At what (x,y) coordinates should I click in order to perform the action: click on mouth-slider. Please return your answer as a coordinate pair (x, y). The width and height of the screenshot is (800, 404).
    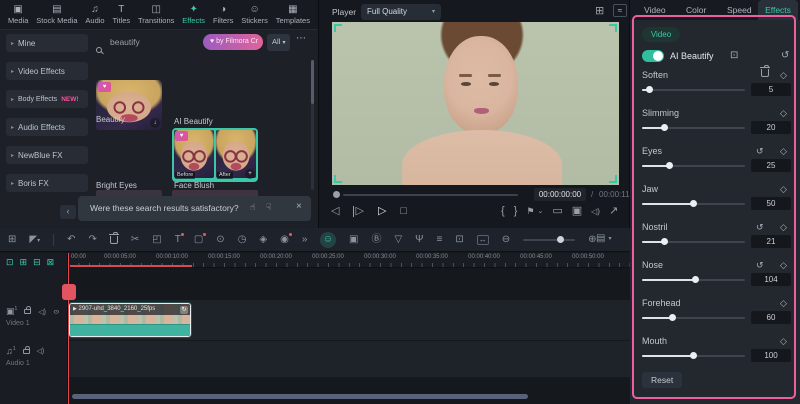
    Looking at the image, I should click on (693, 355).